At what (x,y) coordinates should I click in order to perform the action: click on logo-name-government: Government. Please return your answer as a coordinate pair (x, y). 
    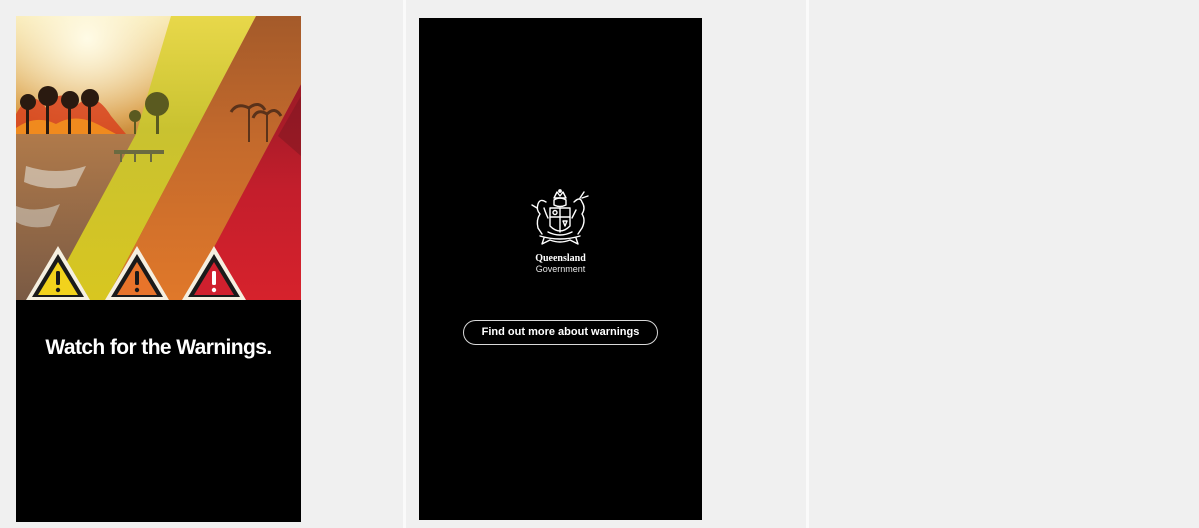
    Looking at the image, I should click on (560, 269).